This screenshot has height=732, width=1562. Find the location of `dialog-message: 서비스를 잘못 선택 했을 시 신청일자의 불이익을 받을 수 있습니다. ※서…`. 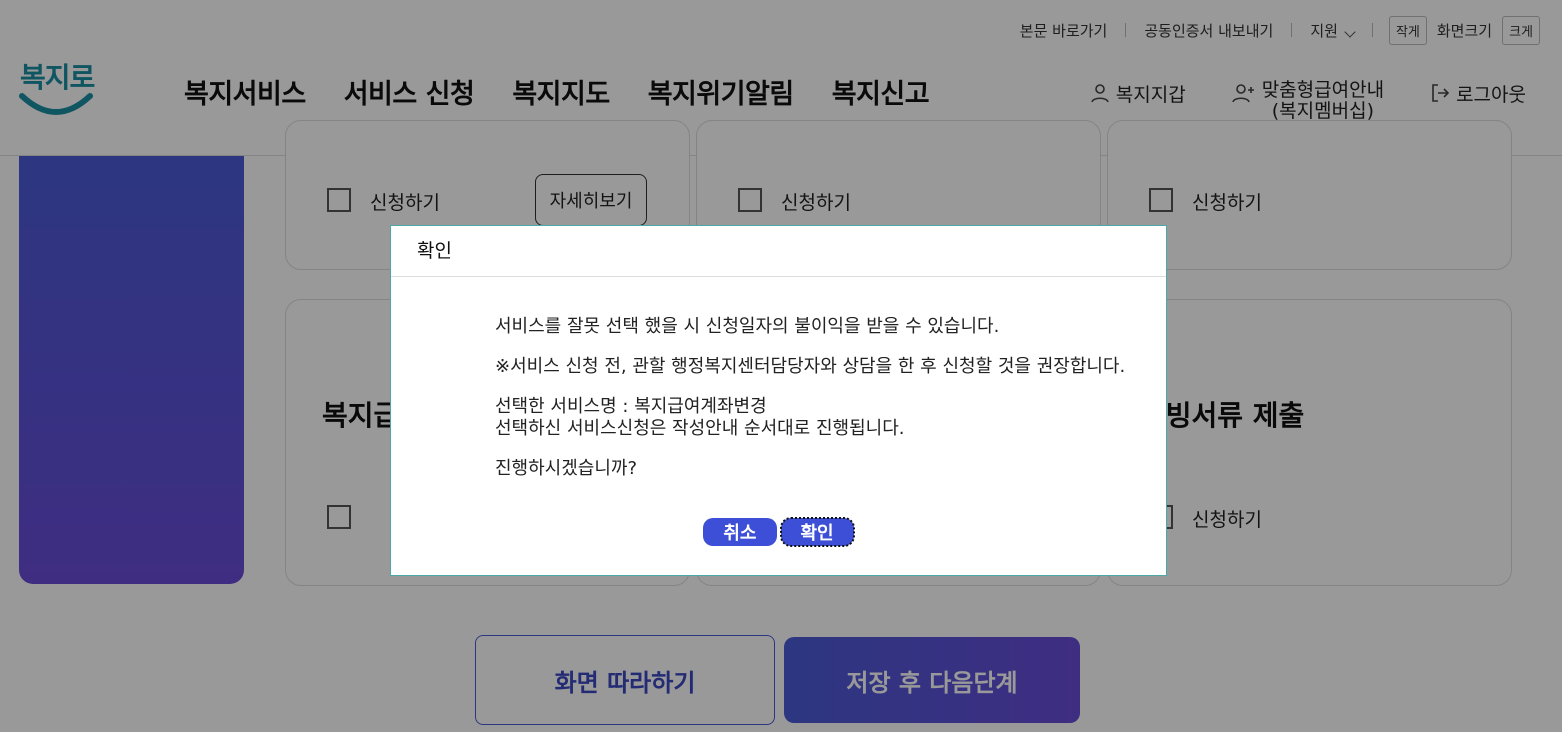

dialog-message: 서비스를 잘못 선택 했을 시 신청일자의 불이익을 받을 수 있습니다. ※서… is located at coordinates (810, 407).